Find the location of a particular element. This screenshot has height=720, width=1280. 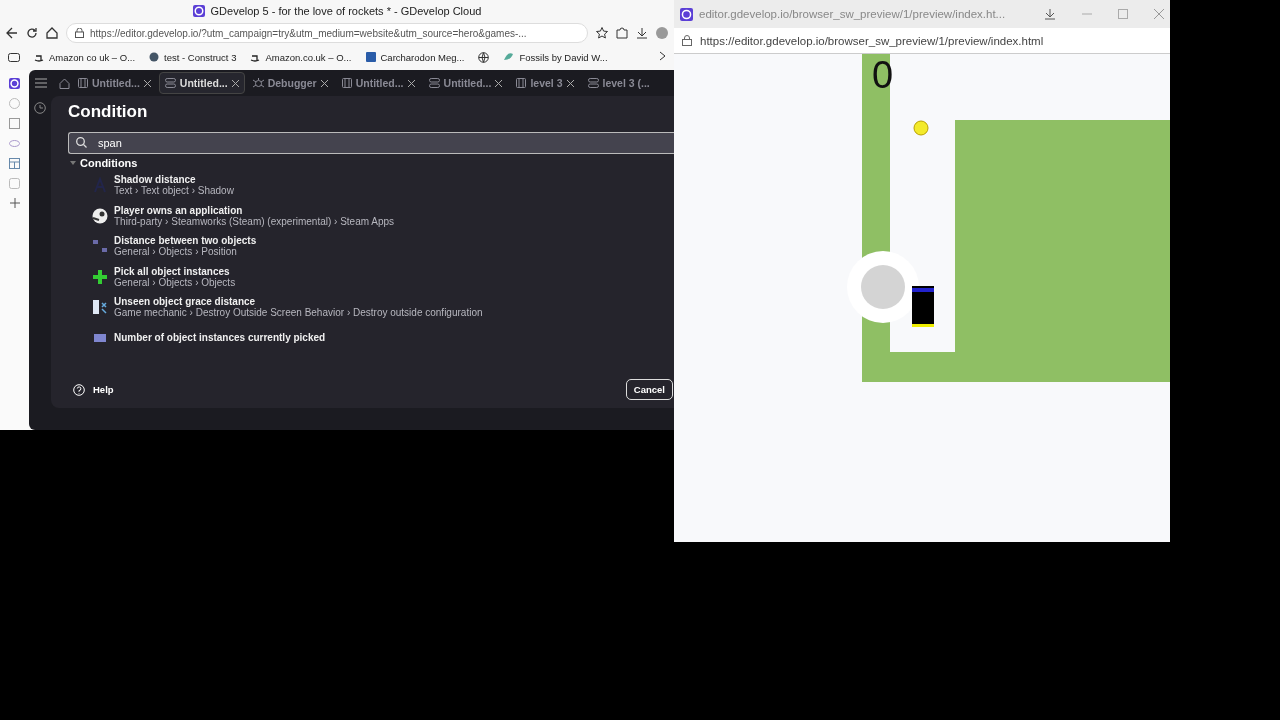

condition-path: Game mechanic › Destroy Outside Screen Behavior › Destroy outside configuration is located at coordinates (298, 313).